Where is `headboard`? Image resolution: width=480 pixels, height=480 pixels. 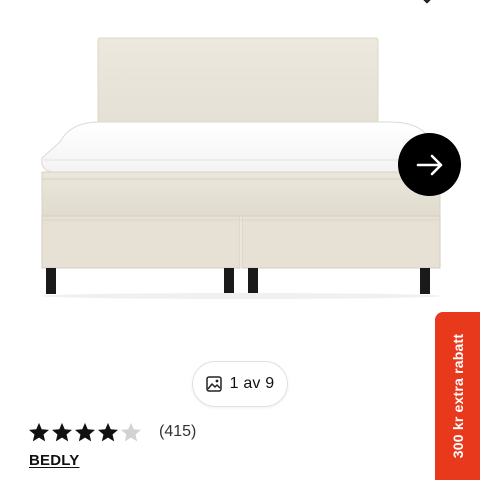 headboard is located at coordinates (238, 87).